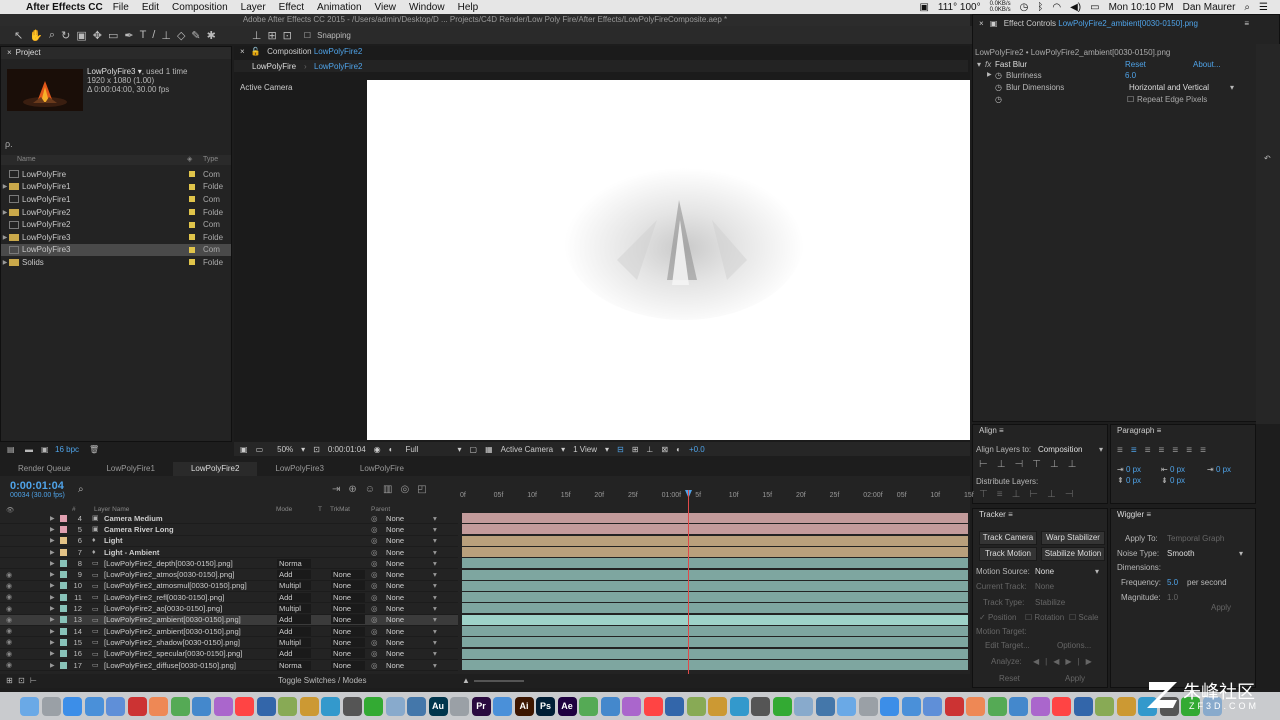 This screenshot has height=720, width=1280. I want to click on status-icon: ▣, so click(923, 7).